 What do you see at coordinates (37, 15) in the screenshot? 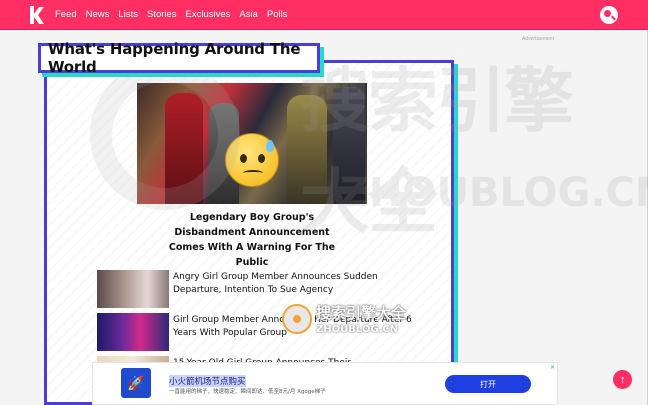
I see `k-logo-icon` at bounding box center [37, 15].